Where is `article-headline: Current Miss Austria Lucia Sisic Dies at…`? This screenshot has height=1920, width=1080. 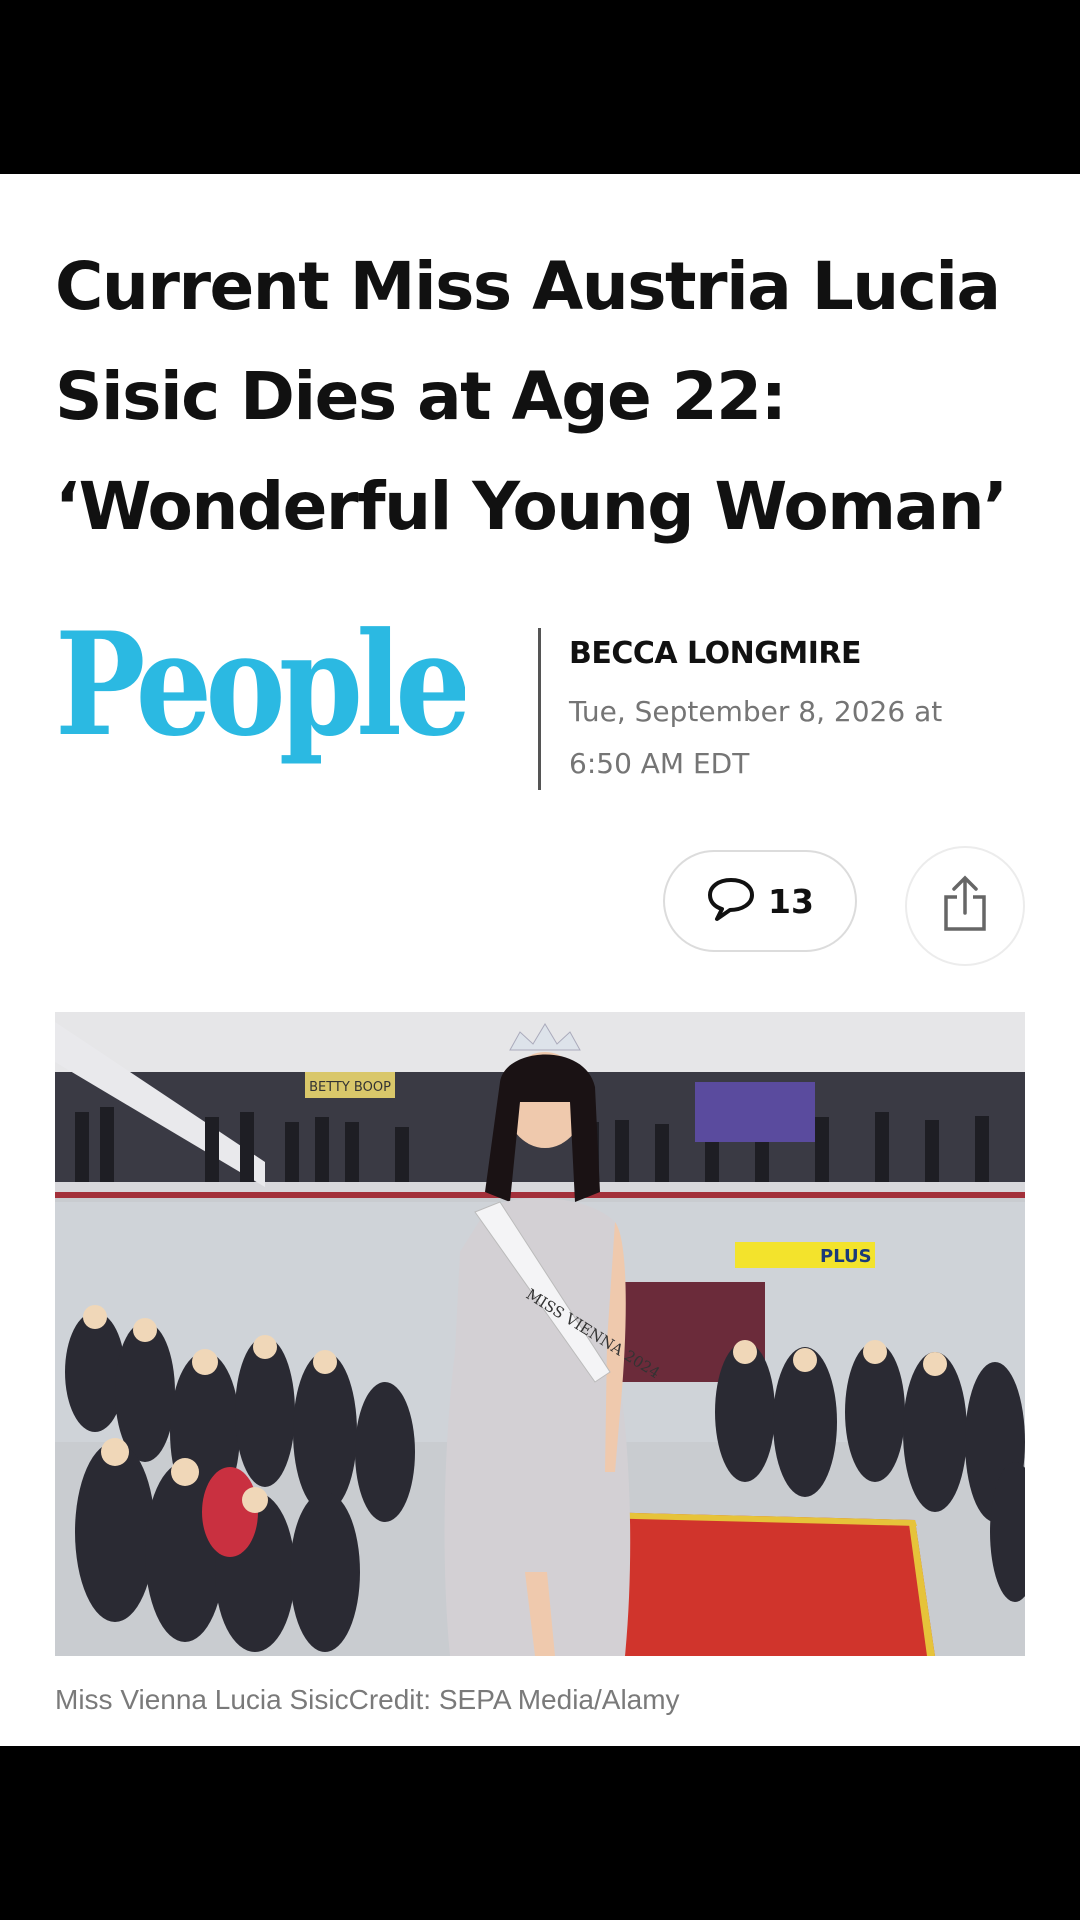 article-headline: Current Miss Austria Lucia Sisic Dies at… is located at coordinates (531, 396).